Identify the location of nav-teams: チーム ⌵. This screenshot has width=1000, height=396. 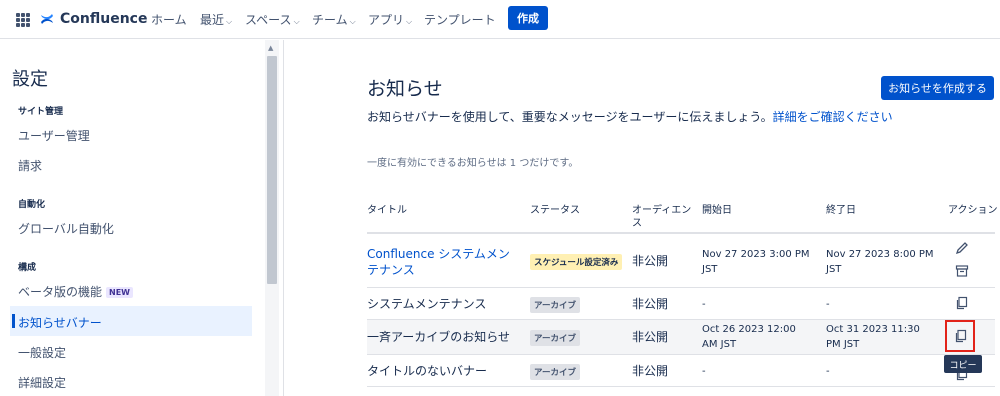
(334, 19).